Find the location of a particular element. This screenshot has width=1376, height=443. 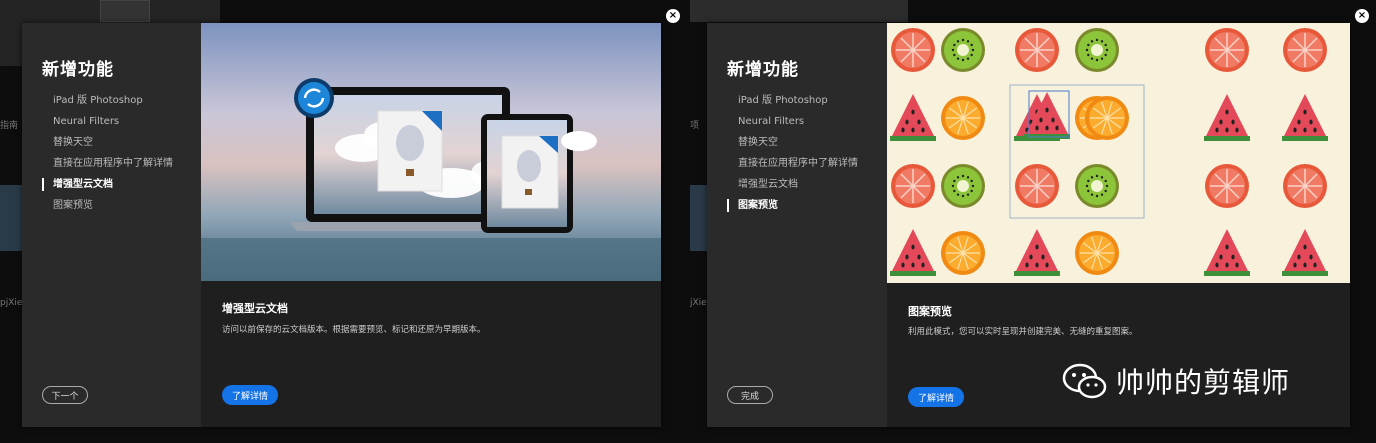

background-thumb-right is located at coordinates (698, 218).